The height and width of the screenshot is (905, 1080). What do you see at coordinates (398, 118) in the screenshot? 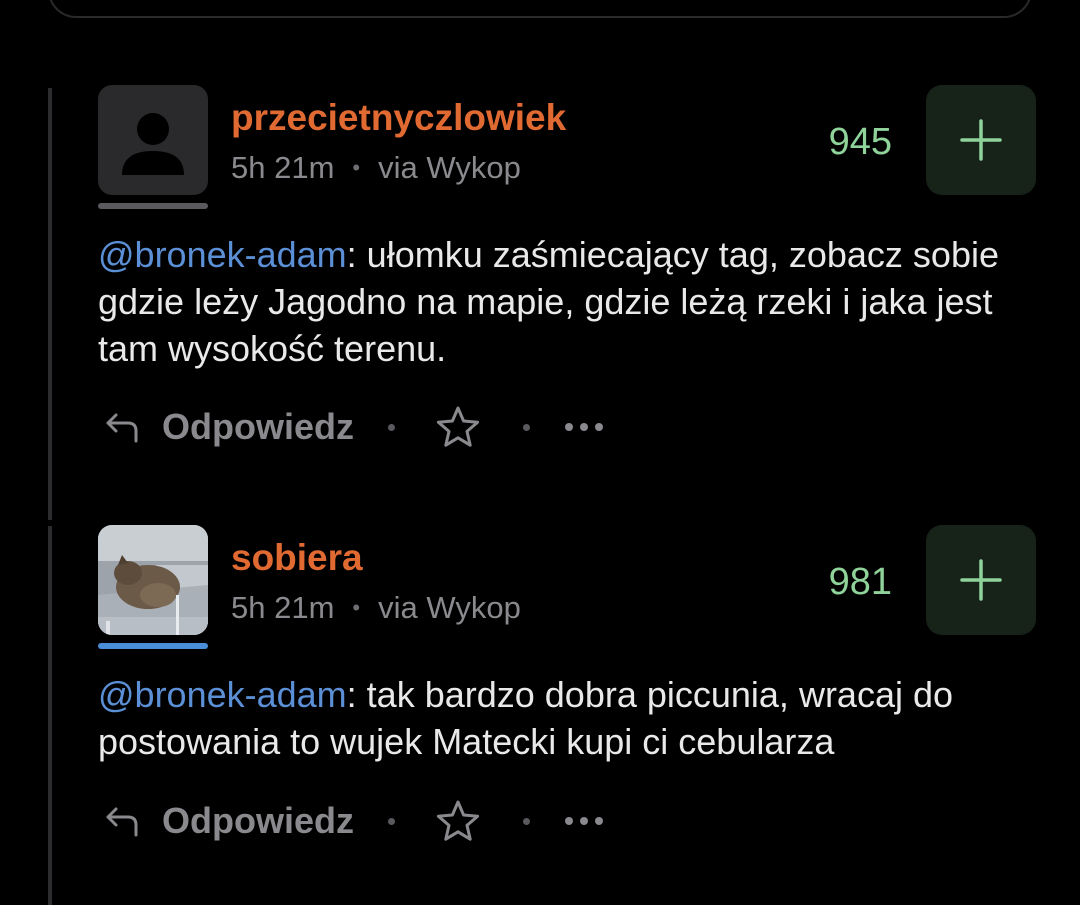
I see `username: przecietnyczlowiek` at bounding box center [398, 118].